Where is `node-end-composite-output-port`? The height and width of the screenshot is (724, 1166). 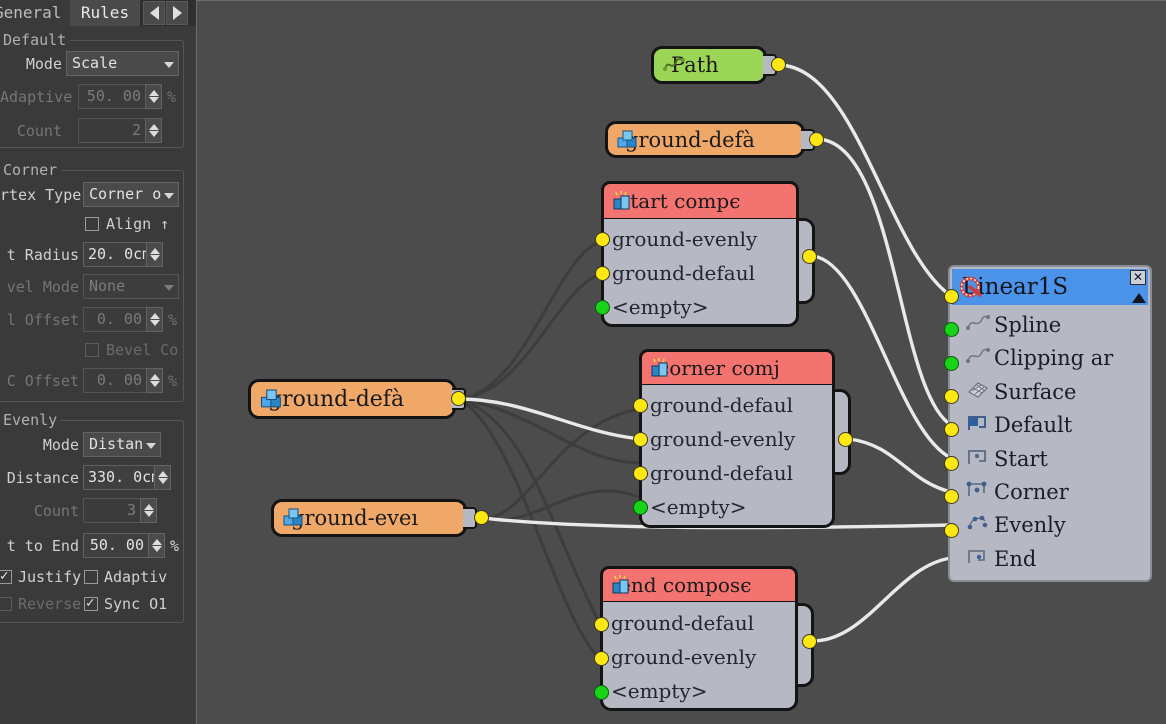
node-end-composite-output-port is located at coordinates (809, 641).